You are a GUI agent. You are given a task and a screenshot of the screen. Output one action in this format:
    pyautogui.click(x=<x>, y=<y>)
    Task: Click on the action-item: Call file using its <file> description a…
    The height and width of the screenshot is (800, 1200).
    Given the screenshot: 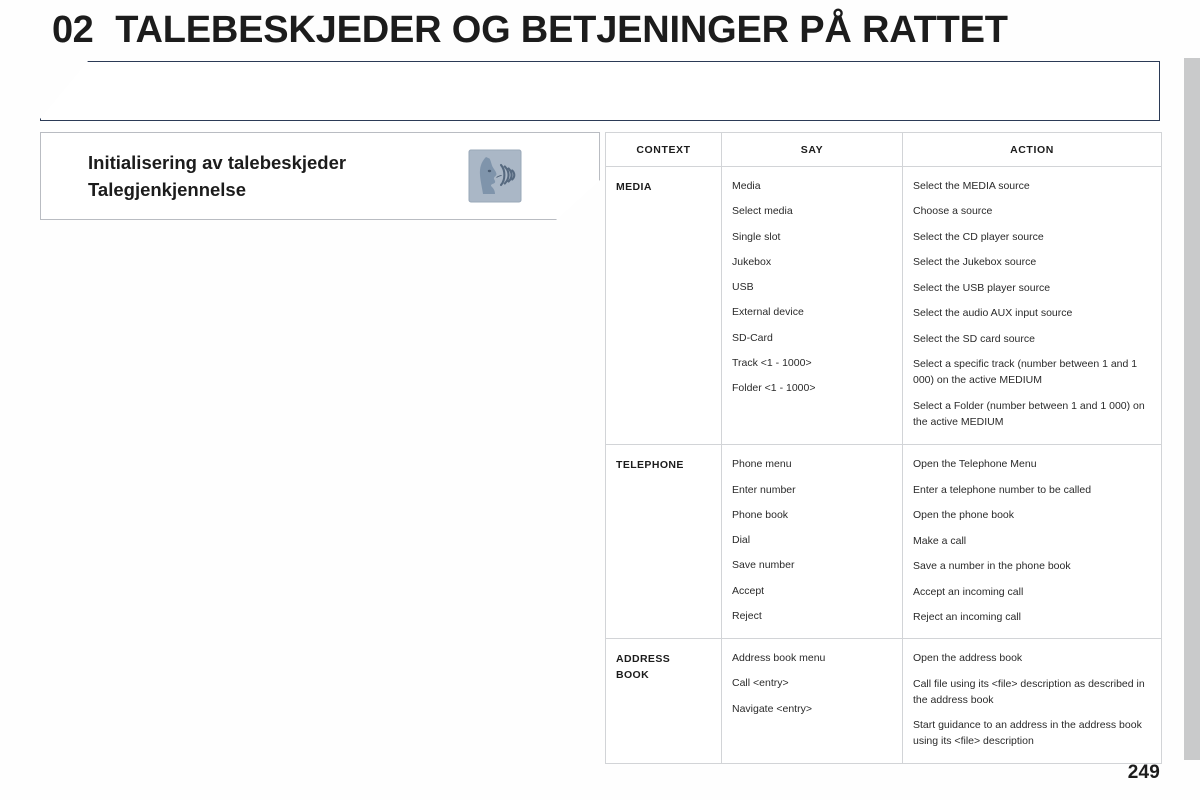 What is the action you would take?
    pyautogui.click(x=1029, y=691)
    